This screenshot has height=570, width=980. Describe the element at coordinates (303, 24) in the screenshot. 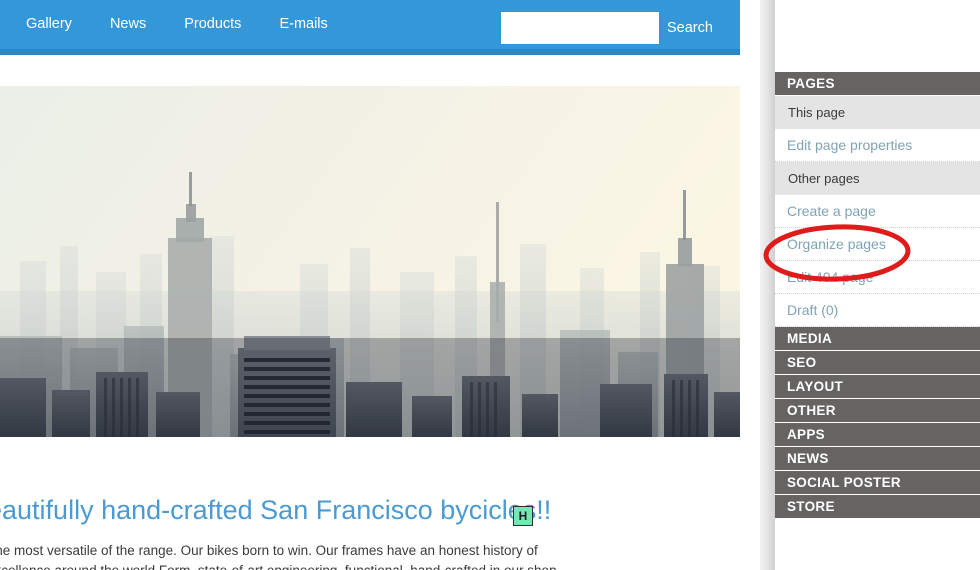

I see `nav-link-emails: E-mails` at that location.